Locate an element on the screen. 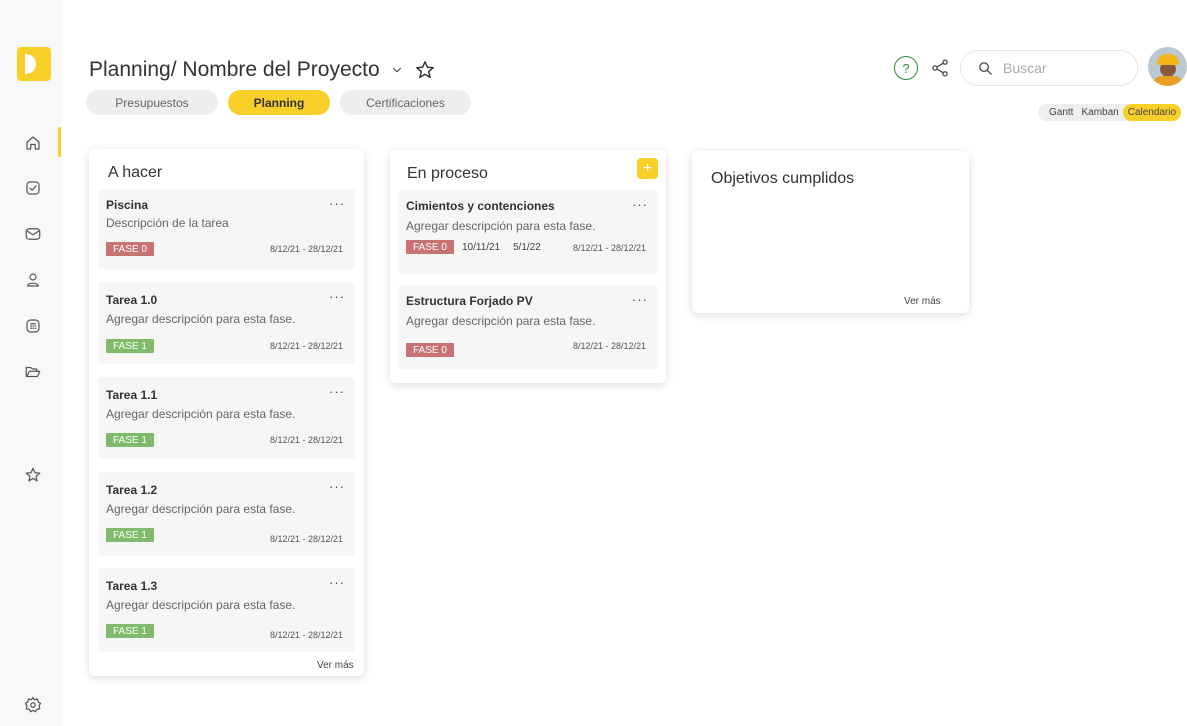 This screenshot has height=726, width=1187. card-title: Tarea 1.2 is located at coordinates (132, 490).